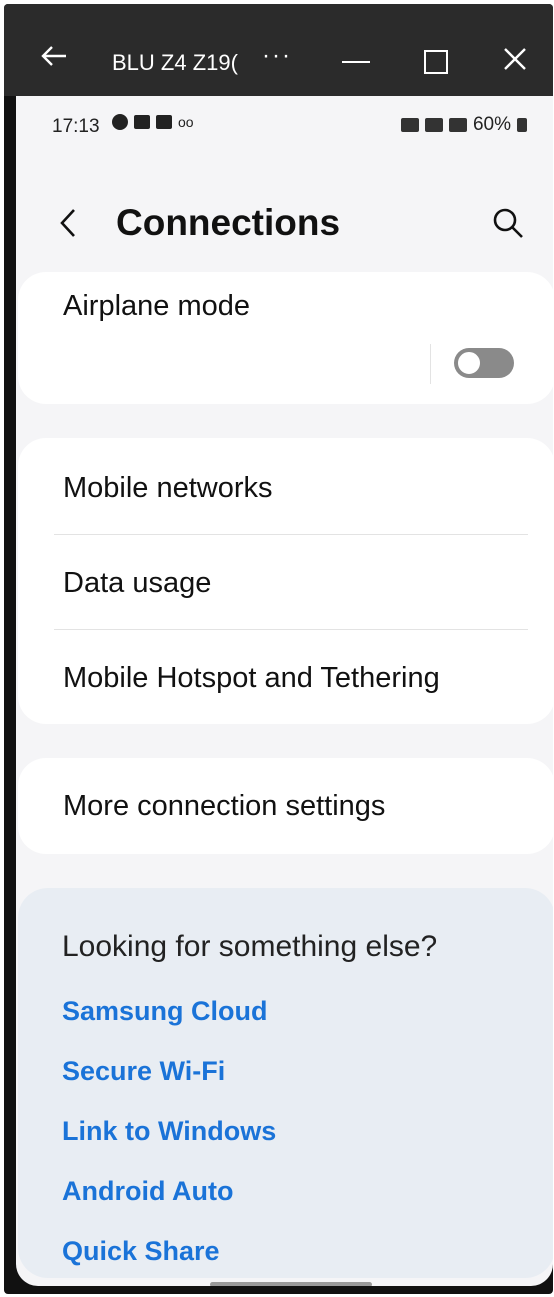  What do you see at coordinates (436, 62) in the screenshot?
I see `maximize-button` at bounding box center [436, 62].